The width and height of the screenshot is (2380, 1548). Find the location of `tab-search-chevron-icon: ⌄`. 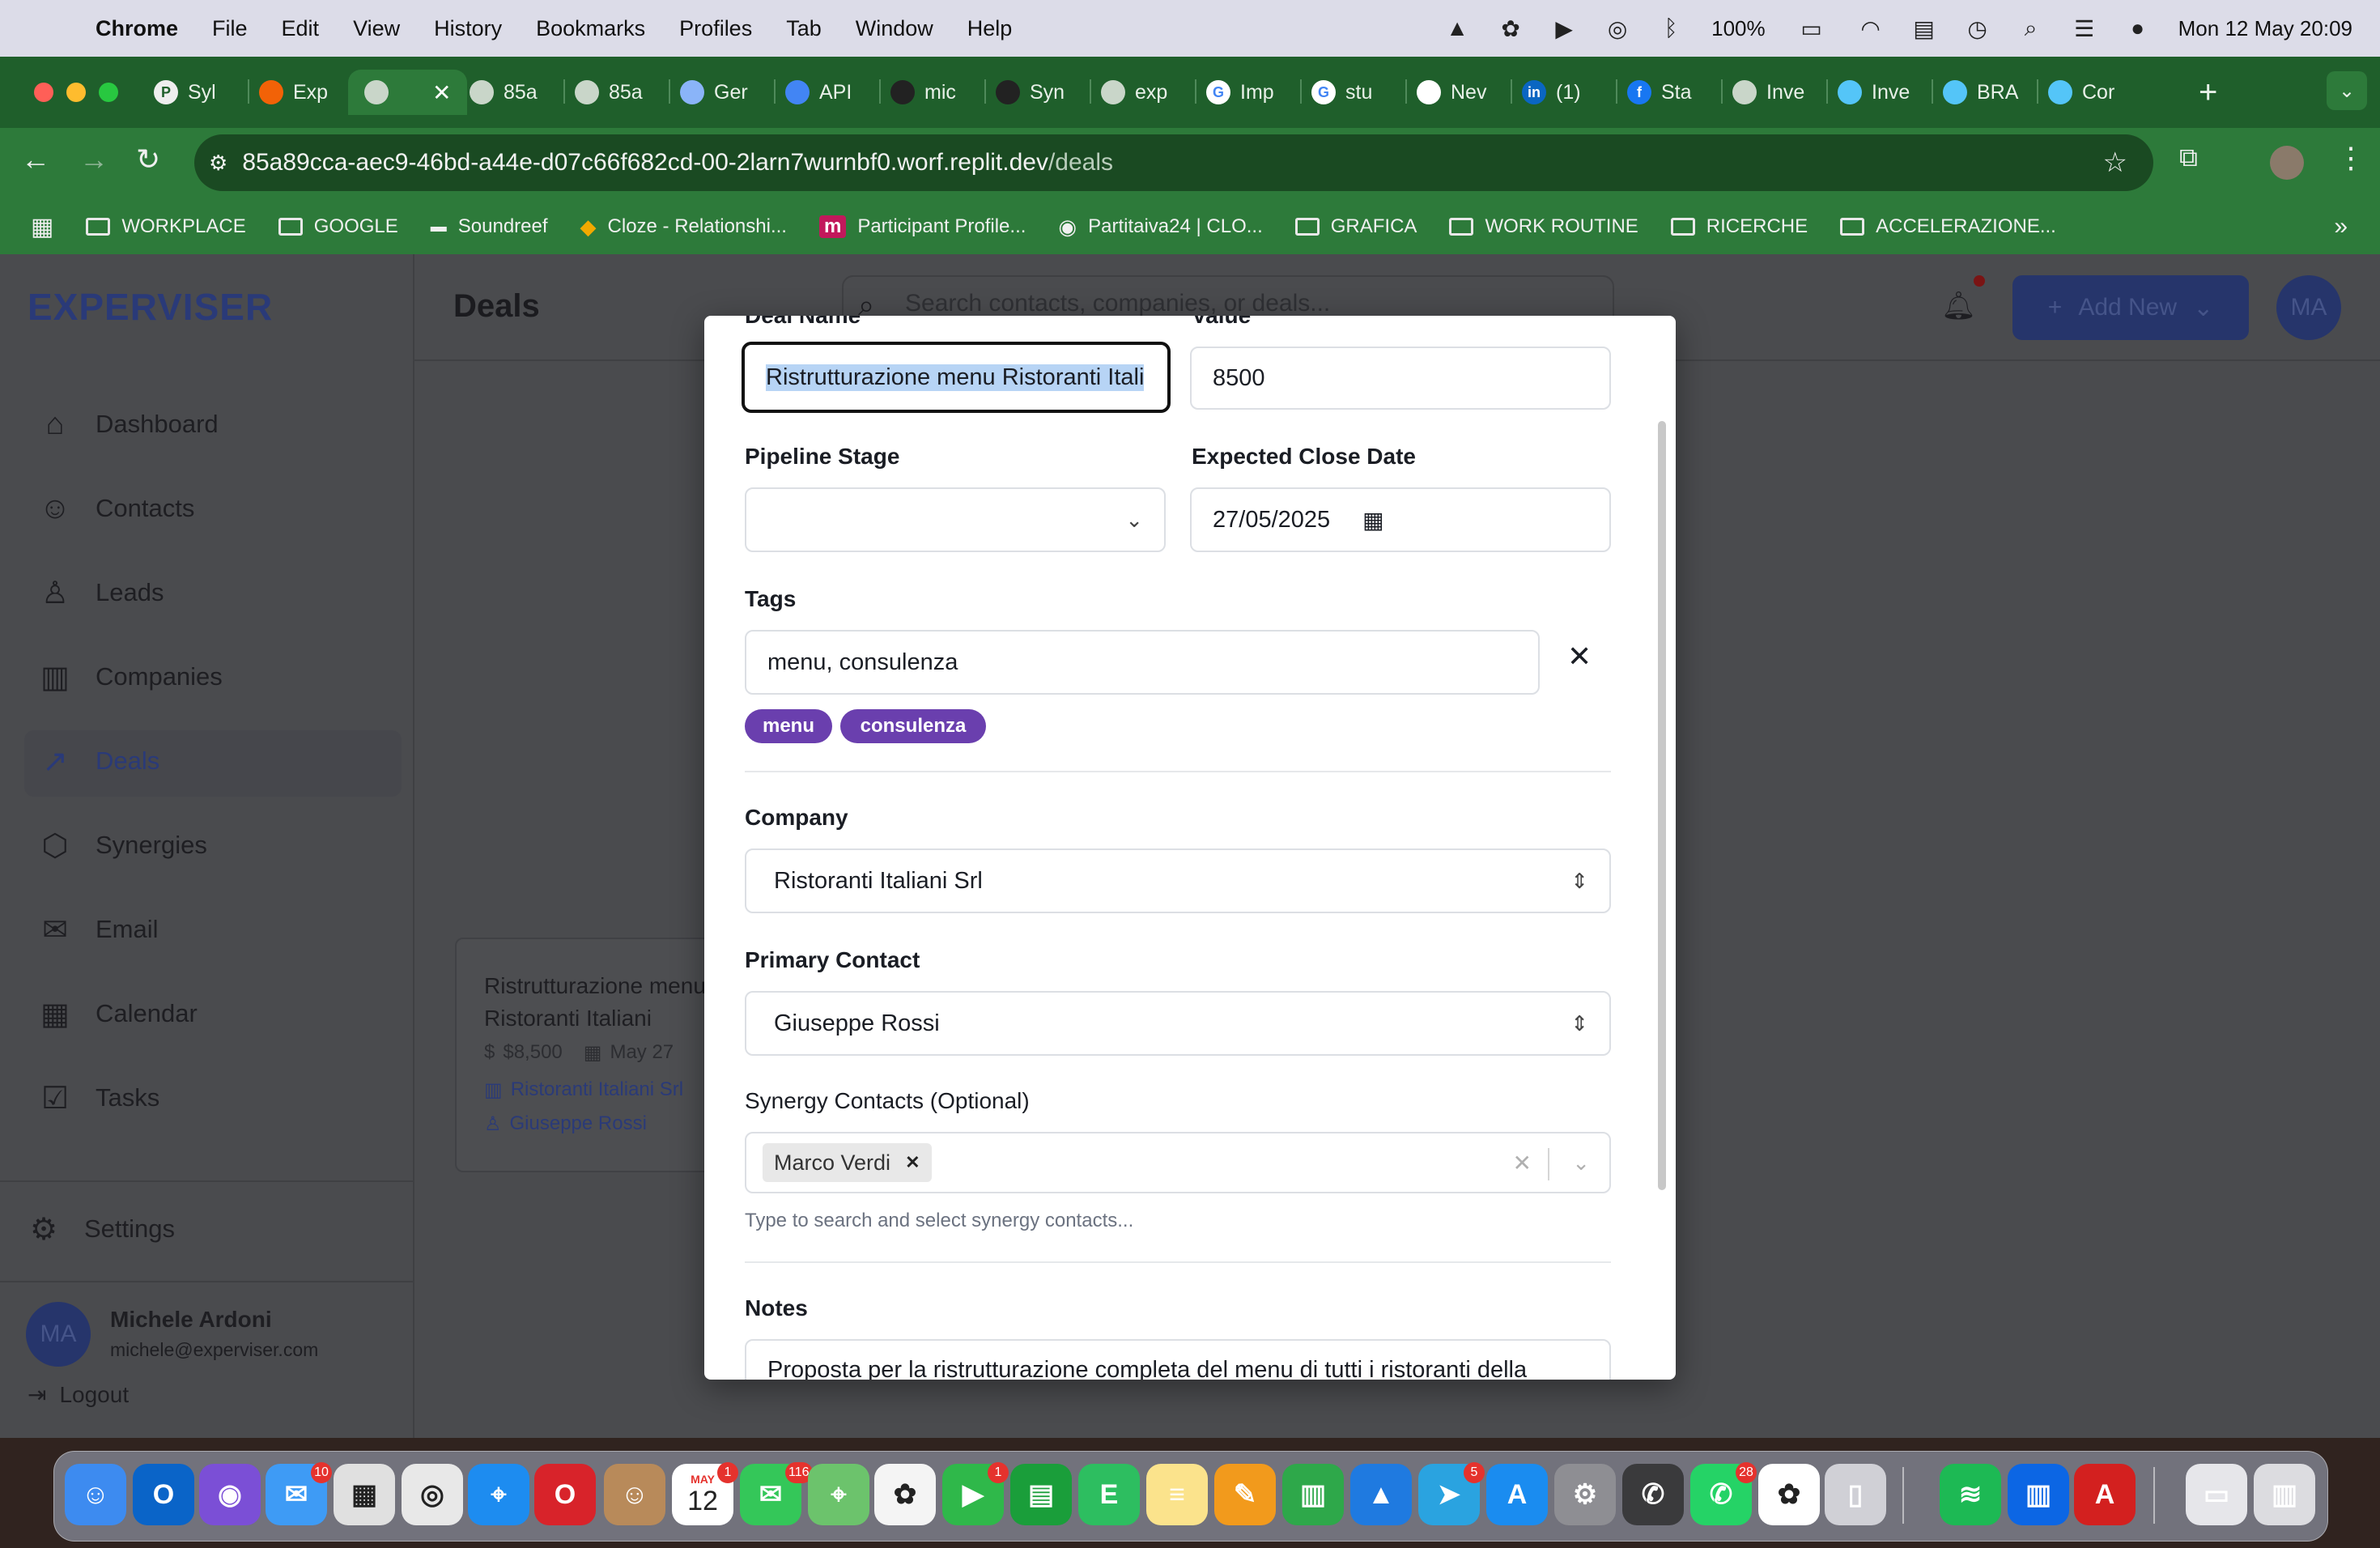

tab-search-chevron-icon: ⌄ is located at coordinates (2347, 91).